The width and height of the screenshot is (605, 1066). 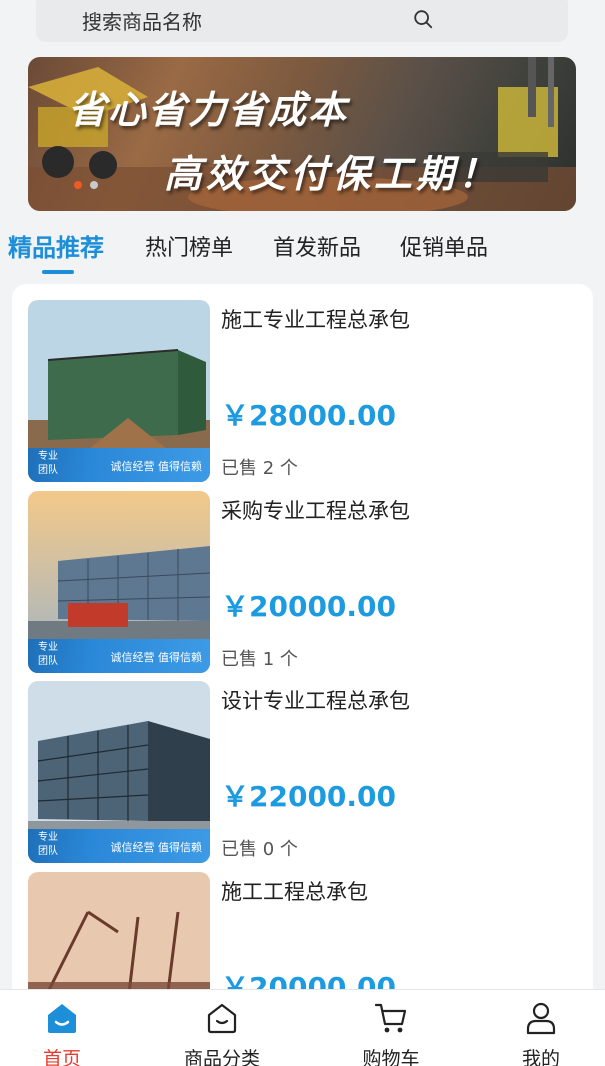 I want to click on nav-profile: 我的, so click(x=541, y=1031).